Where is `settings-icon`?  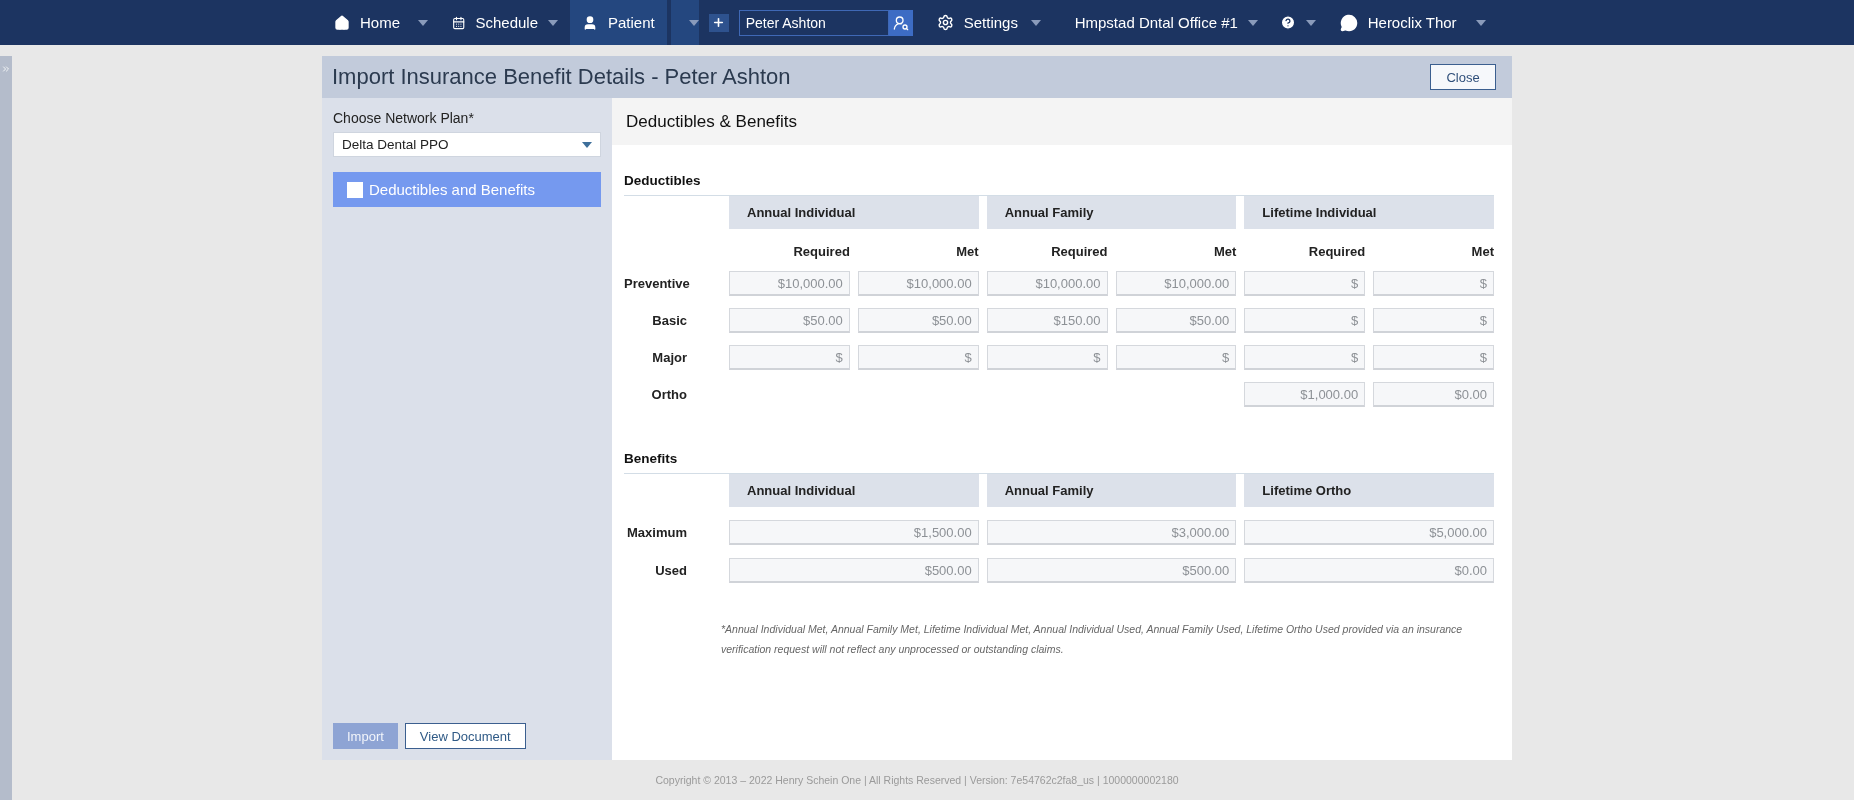
settings-icon is located at coordinates (945, 22).